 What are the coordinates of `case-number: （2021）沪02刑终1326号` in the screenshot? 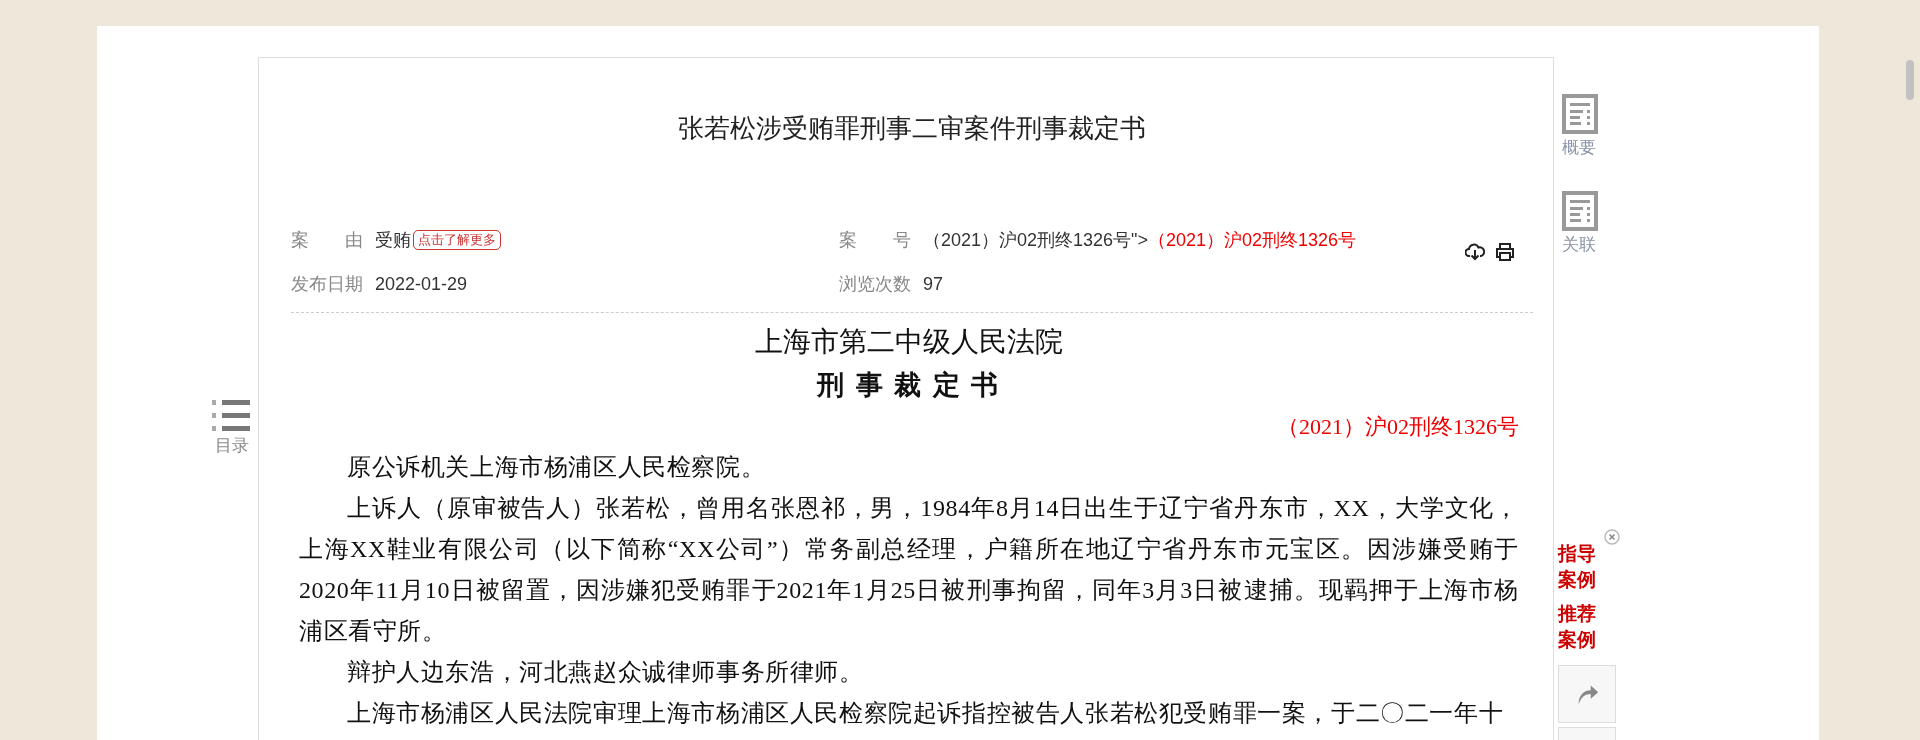 It's located at (1252, 240).